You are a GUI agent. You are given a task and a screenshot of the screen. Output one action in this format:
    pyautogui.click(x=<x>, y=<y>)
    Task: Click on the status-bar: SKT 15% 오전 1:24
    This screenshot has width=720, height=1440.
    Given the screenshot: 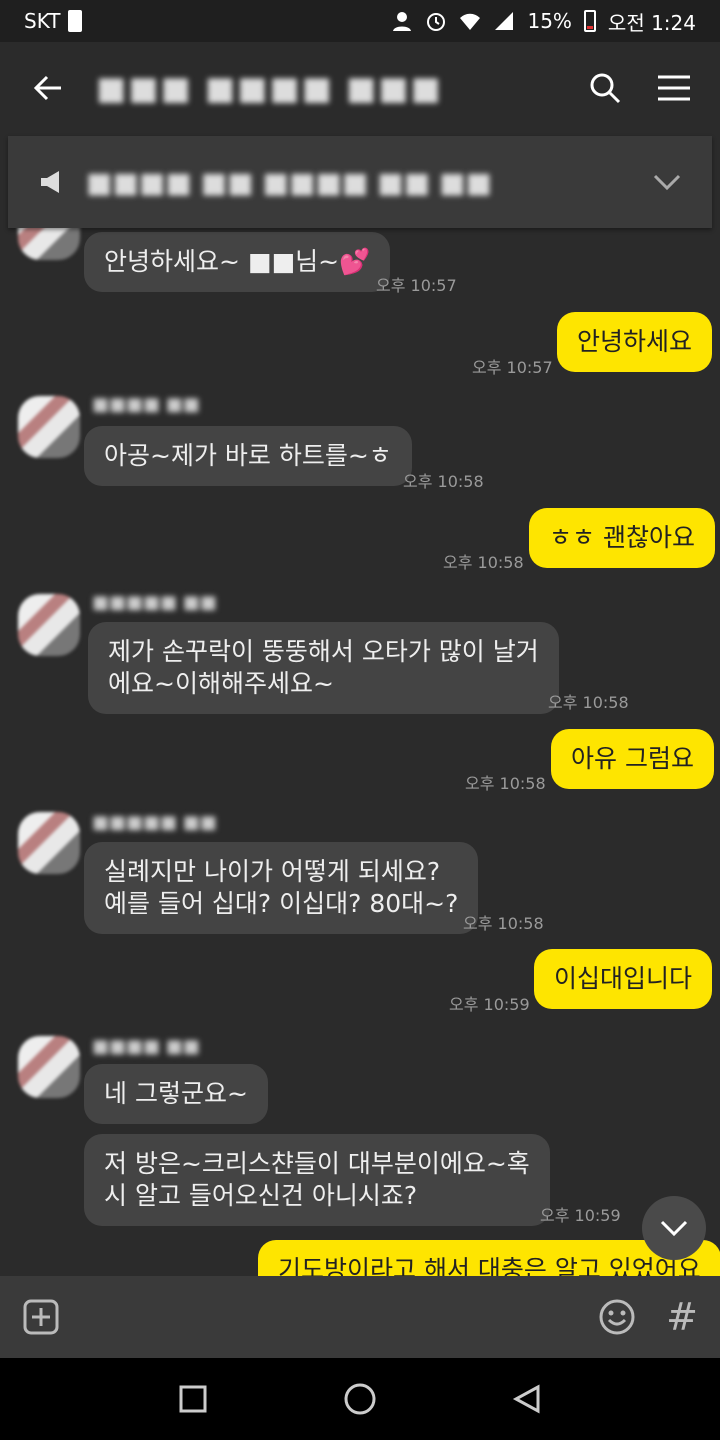 What is the action you would take?
    pyautogui.click(x=360, y=21)
    